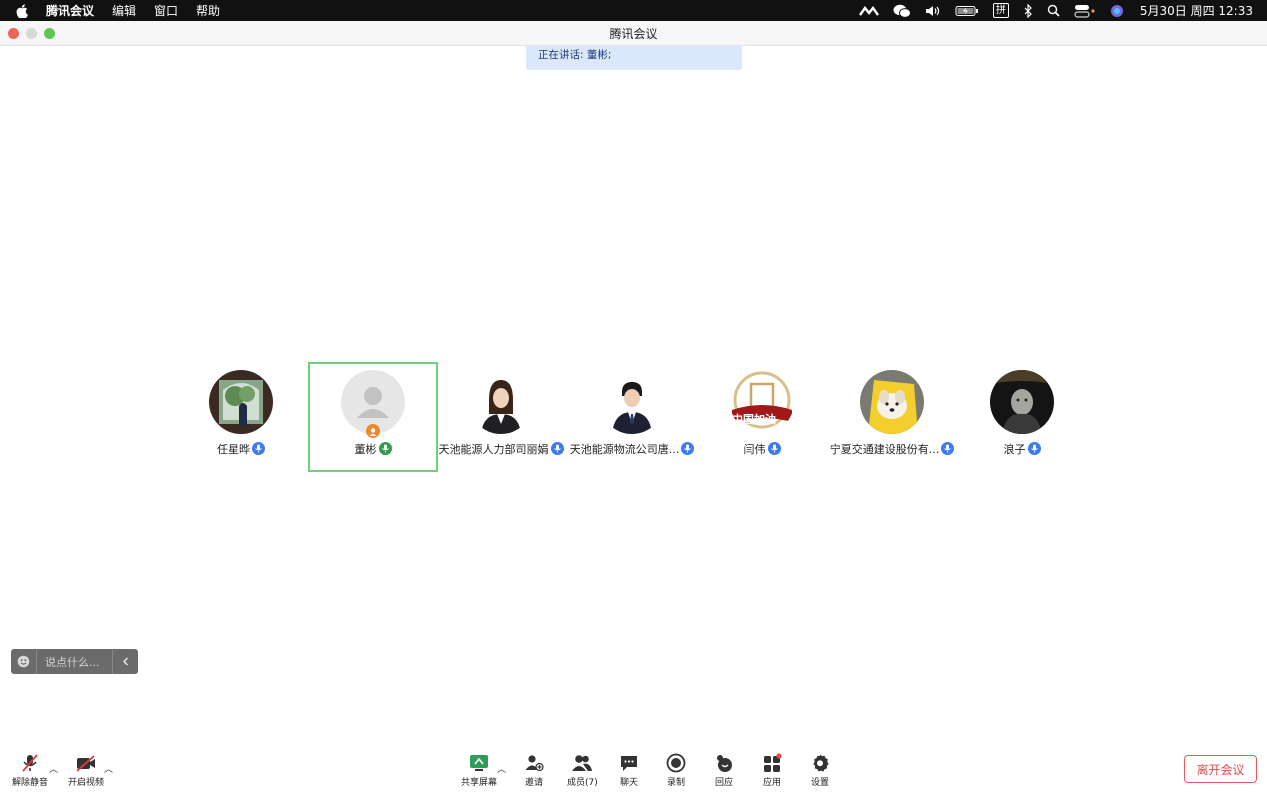 Image resolution: width=1267 pixels, height=792 pixels. I want to click on participant-name: 闫伟, so click(762, 449).